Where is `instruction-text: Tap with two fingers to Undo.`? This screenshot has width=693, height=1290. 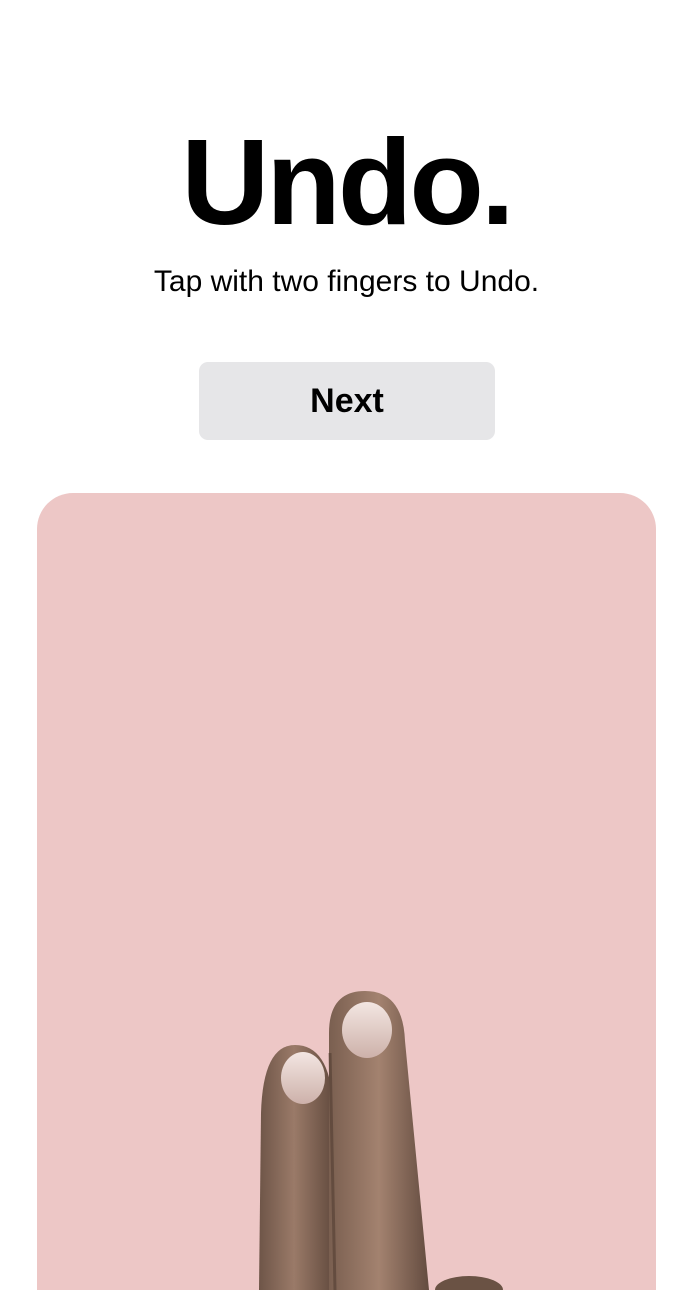
instruction-text: Tap with two fingers to Undo. is located at coordinates (346, 281).